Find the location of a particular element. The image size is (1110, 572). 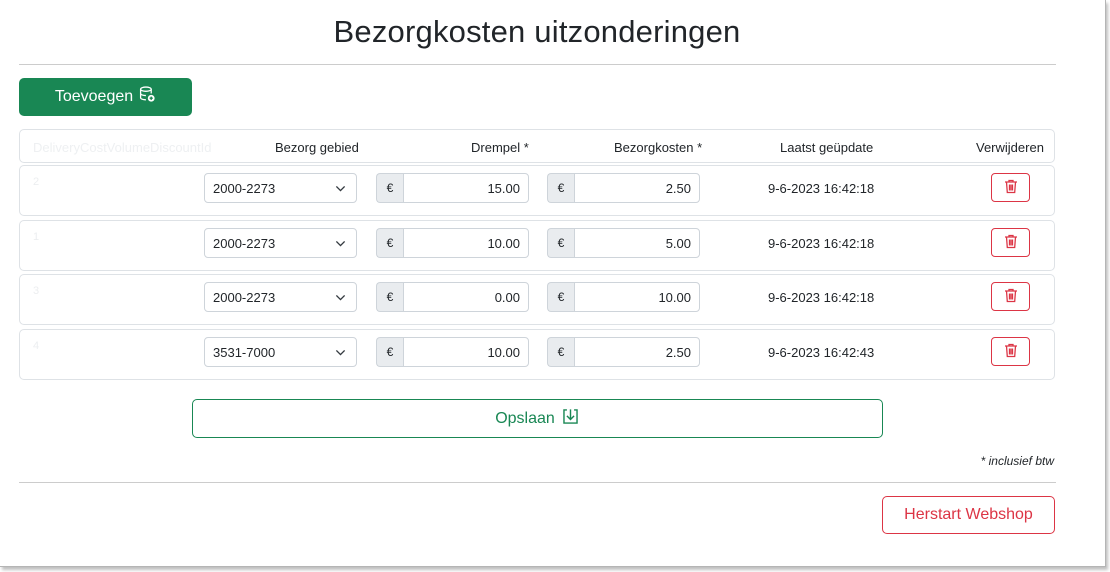

row-id: 3 is located at coordinates (36, 291).